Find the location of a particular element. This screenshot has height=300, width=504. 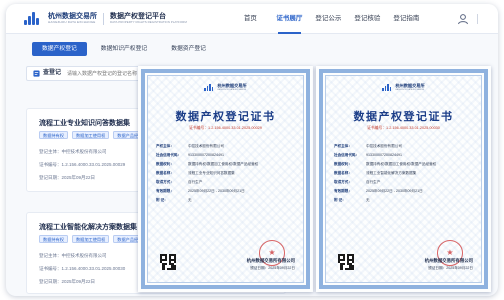

menu-item-certificate-hall: 证书展厅 is located at coordinates (289, 19).